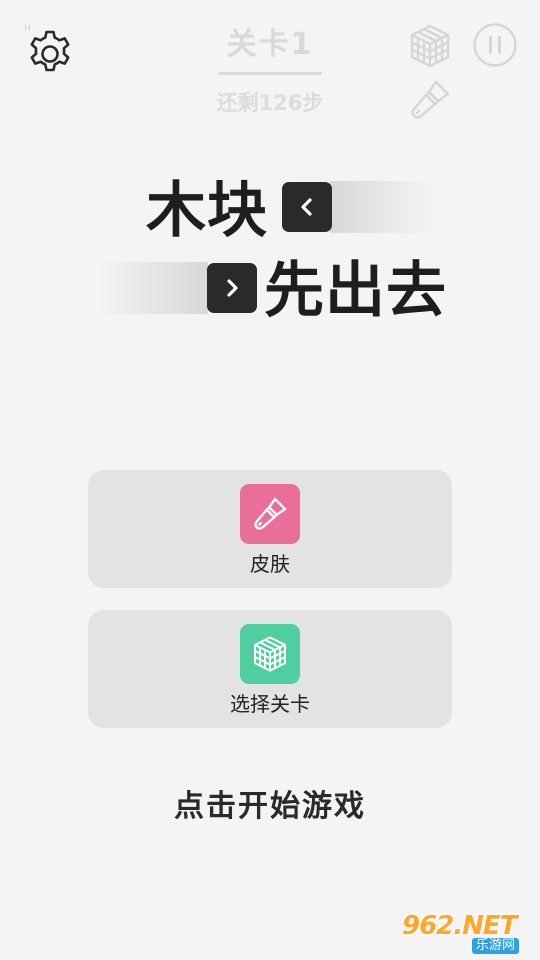 The image size is (540, 960). Describe the element at coordinates (270, 564) in the screenshot. I see `skin-label: 皮肤` at that location.